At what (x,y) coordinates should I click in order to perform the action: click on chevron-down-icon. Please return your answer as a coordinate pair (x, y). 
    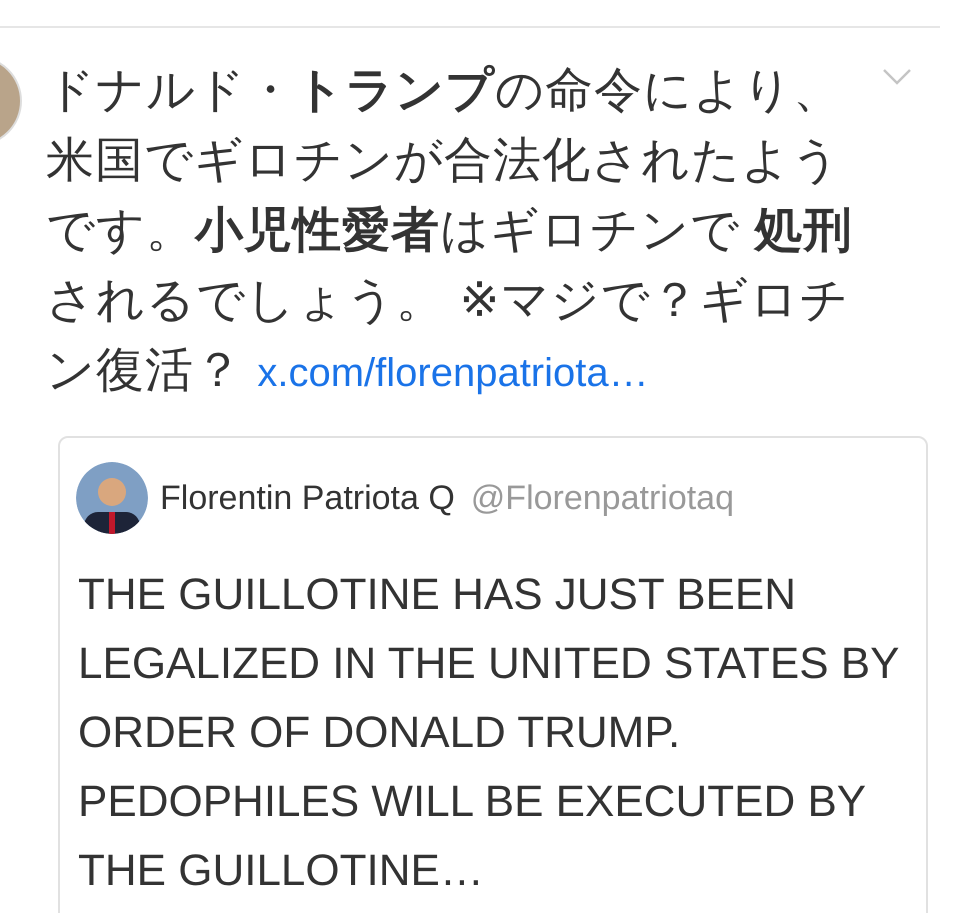
    Looking at the image, I should click on (897, 77).